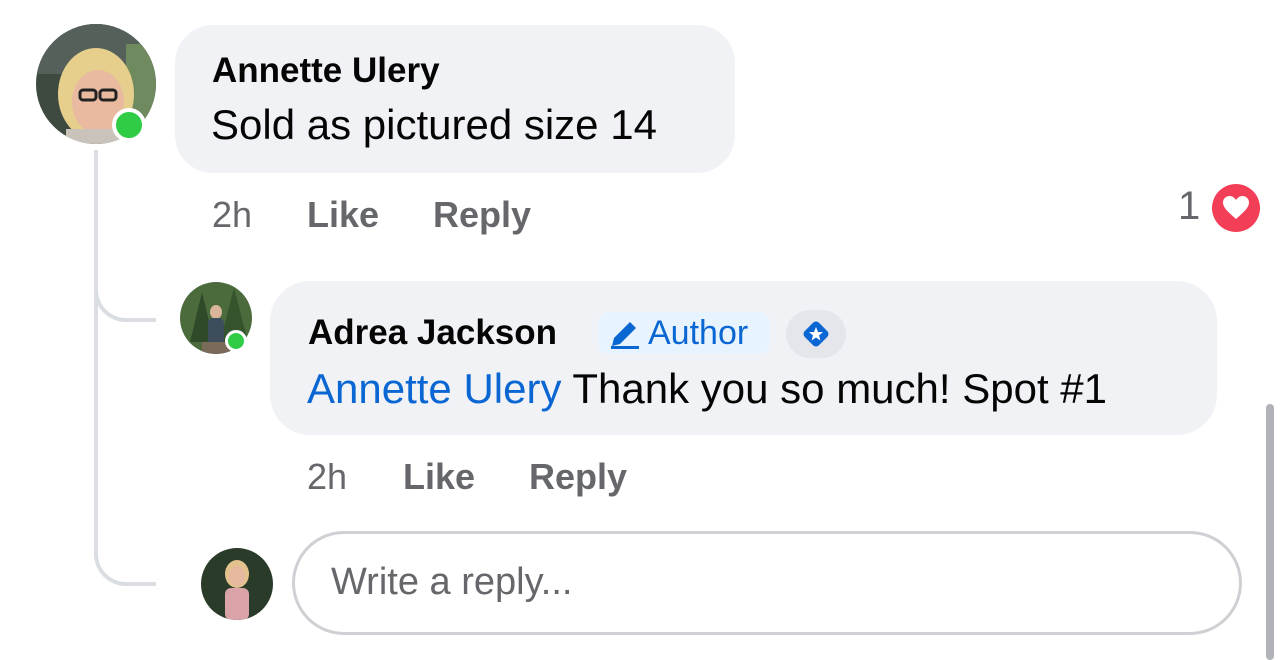 This screenshot has width=1284, height=660. What do you see at coordinates (761, 582) in the screenshot?
I see `reply-input` at bounding box center [761, 582].